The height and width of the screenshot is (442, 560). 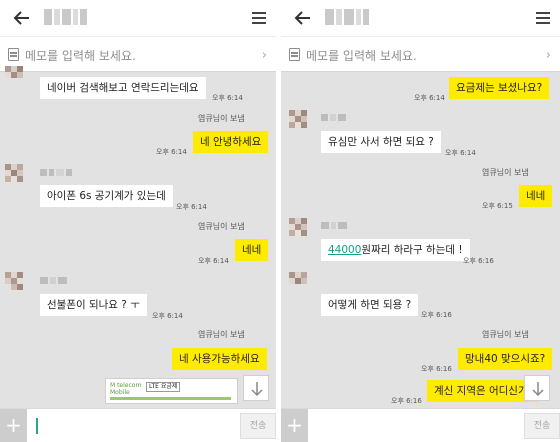 What do you see at coordinates (381, 142) in the screenshot?
I see `message-bubble-in: 유심만 사서 하면 되요 ?` at bounding box center [381, 142].